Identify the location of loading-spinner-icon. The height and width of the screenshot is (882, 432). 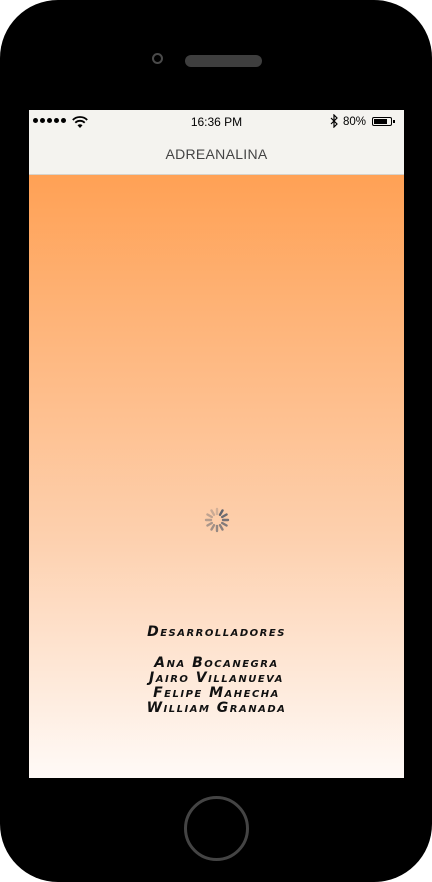
(217, 520).